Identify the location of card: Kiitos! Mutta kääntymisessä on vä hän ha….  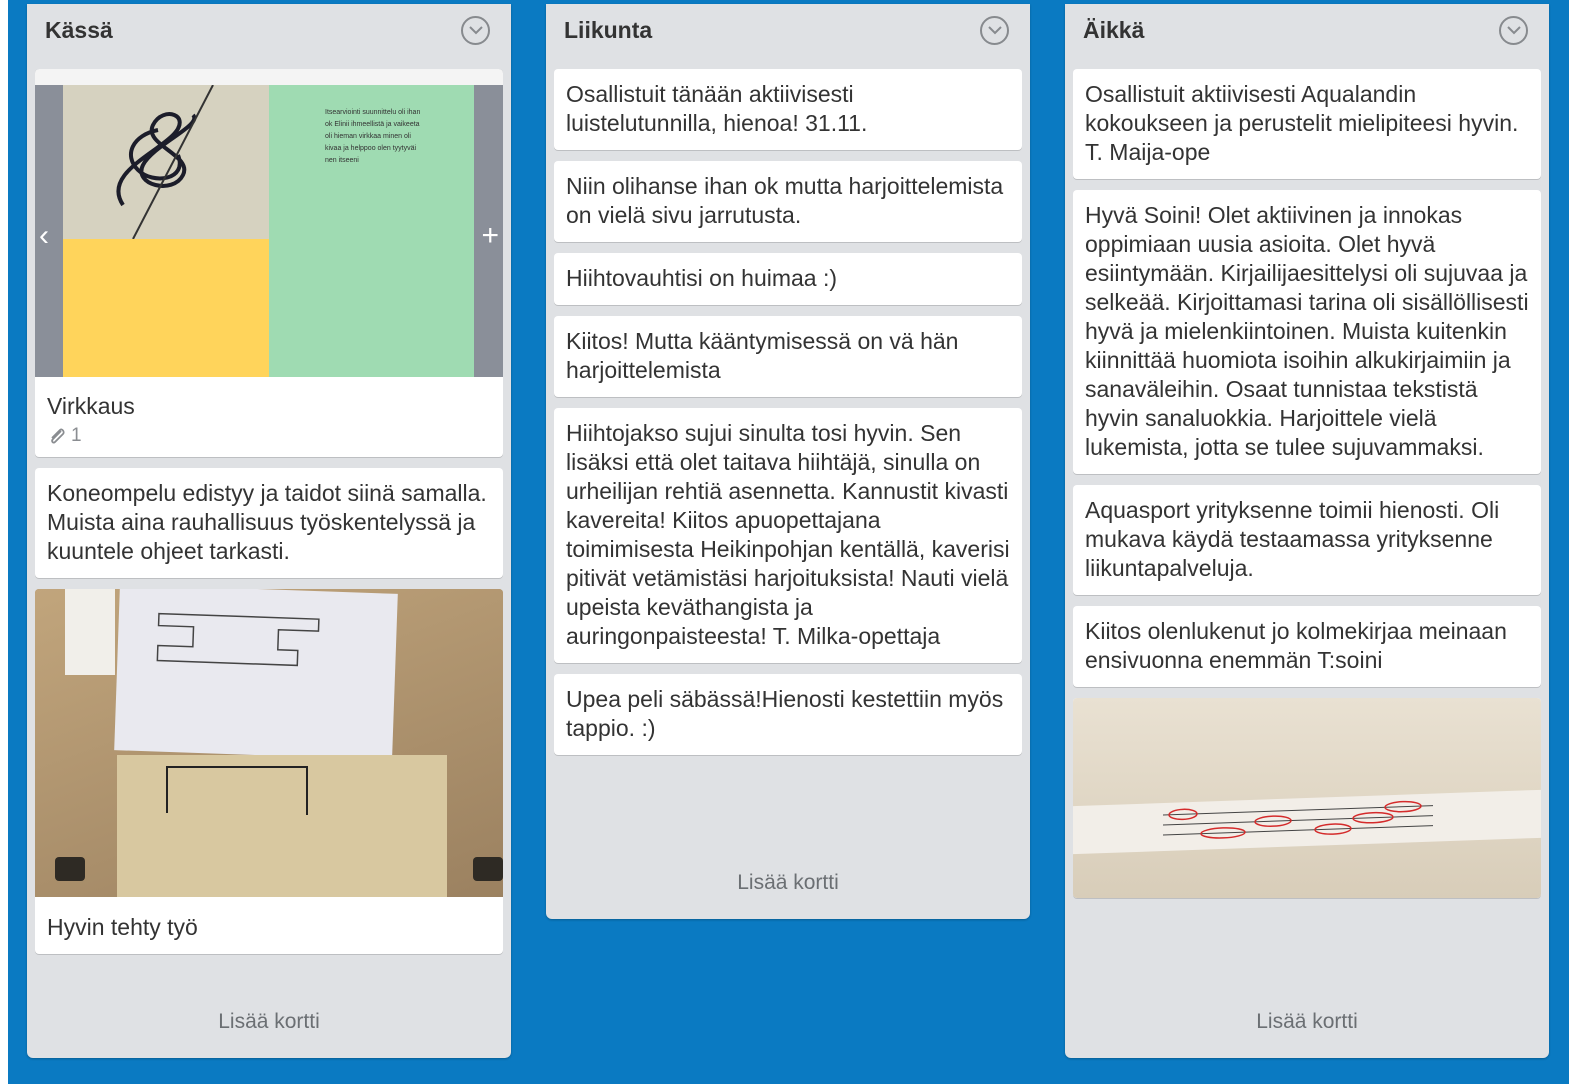
(788, 356).